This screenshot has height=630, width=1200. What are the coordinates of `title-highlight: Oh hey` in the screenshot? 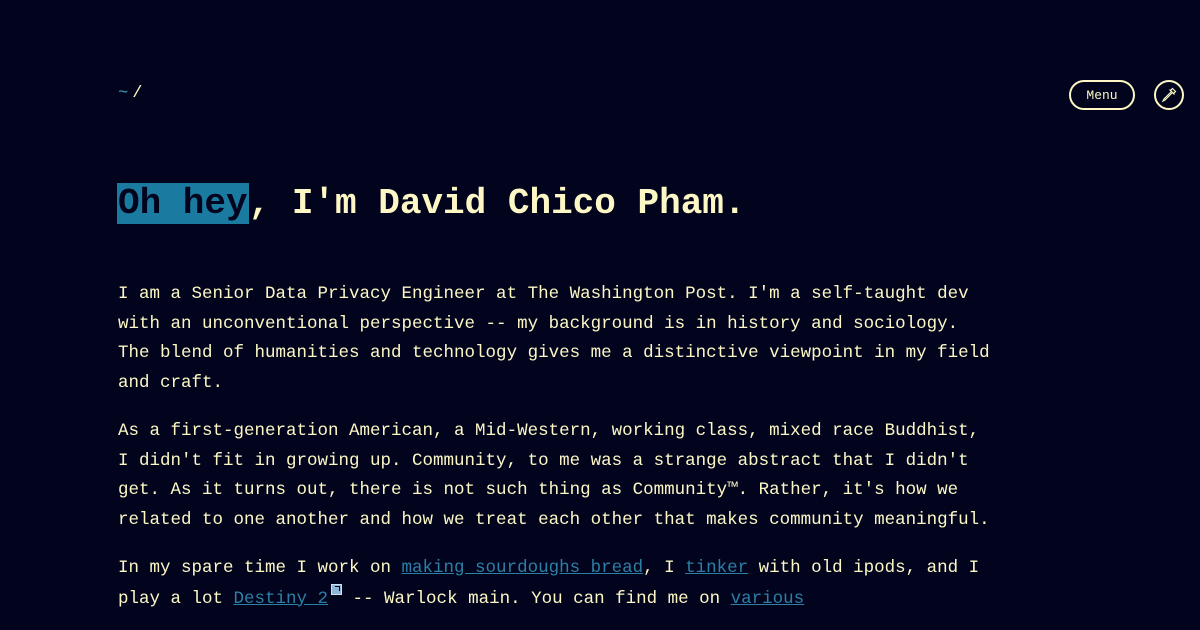 It's located at (183, 203).